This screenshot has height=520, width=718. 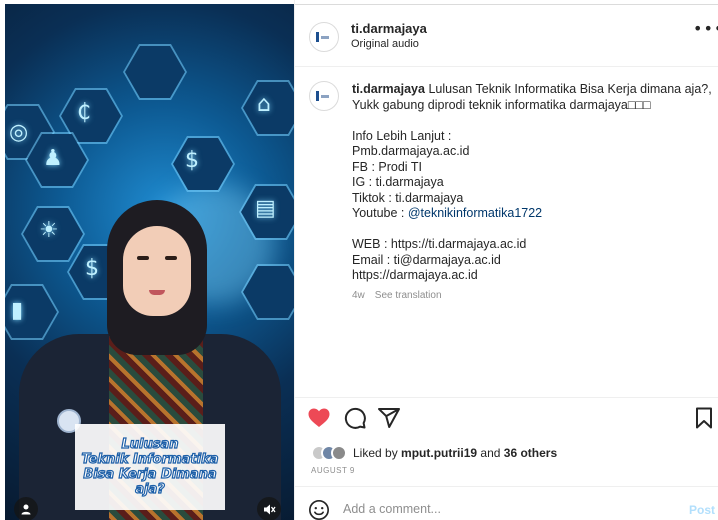 What do you see at coordinates (506, 486) in the screenshot?
I see `comment-divider` at bounding box center [506, 486].